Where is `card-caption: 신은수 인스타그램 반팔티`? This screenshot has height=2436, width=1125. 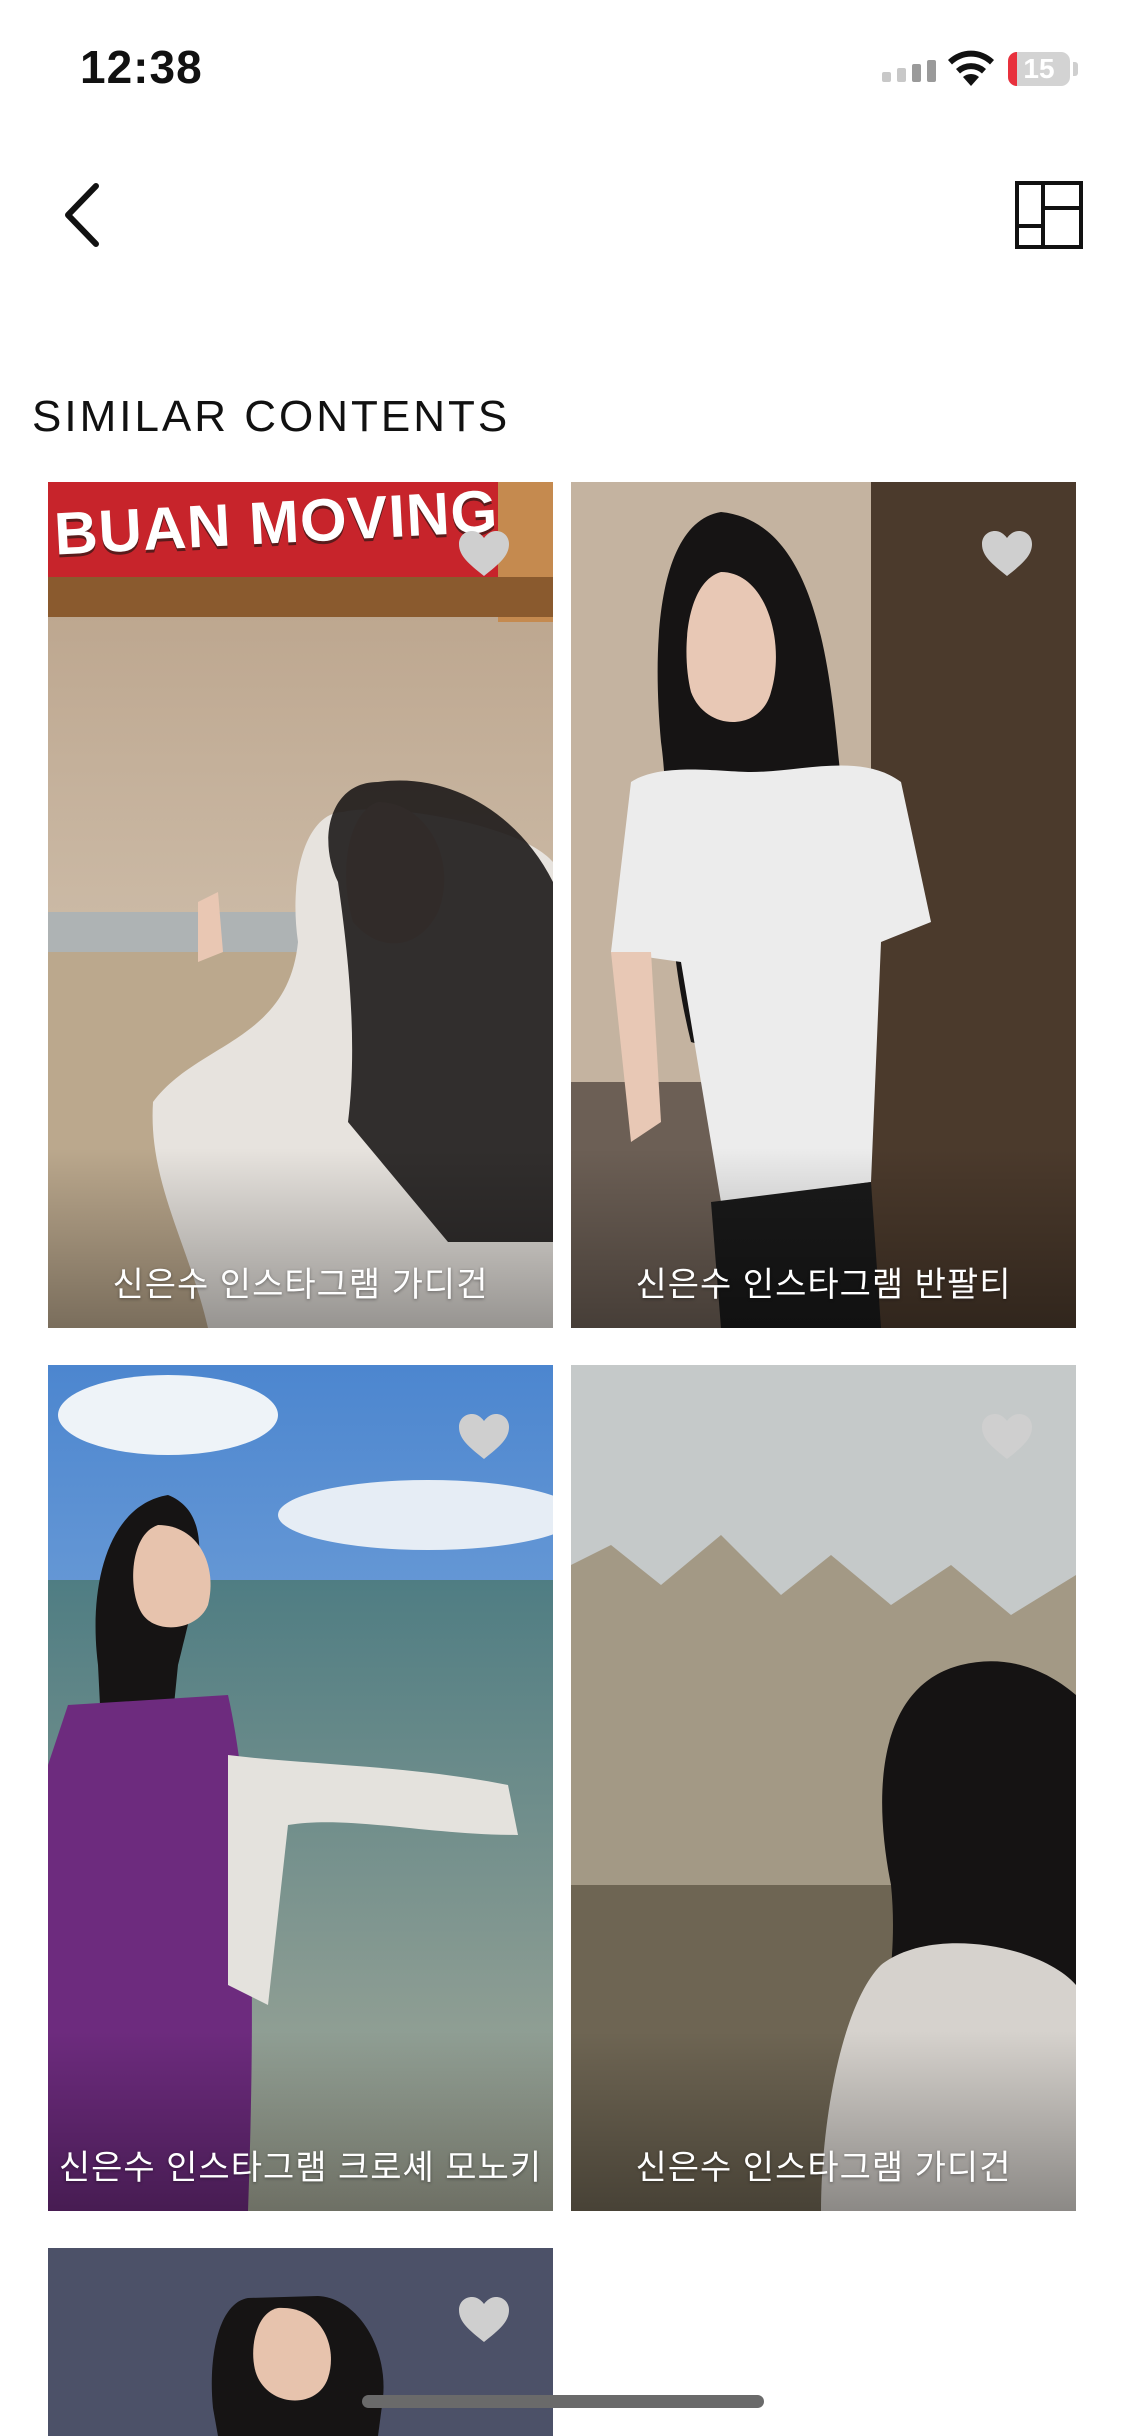 card-caption: 신은수 인스타그램 반팔티 is located at coordinates (823, 1285).